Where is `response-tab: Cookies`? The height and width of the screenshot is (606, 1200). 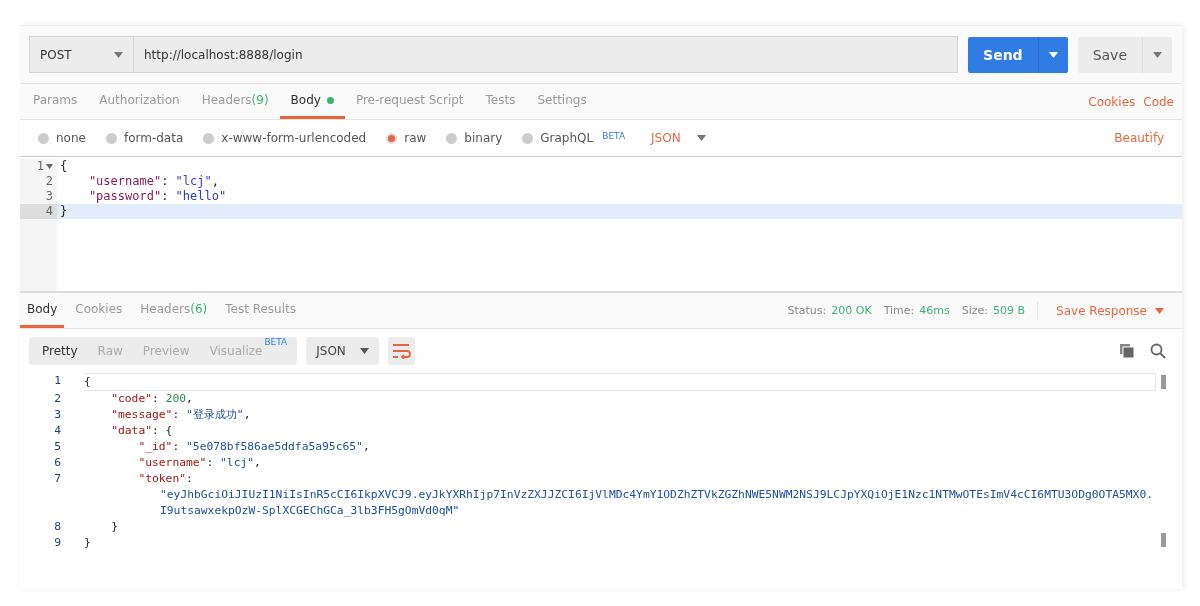 response-tab: Cookies is located at coordinates (99, 310).